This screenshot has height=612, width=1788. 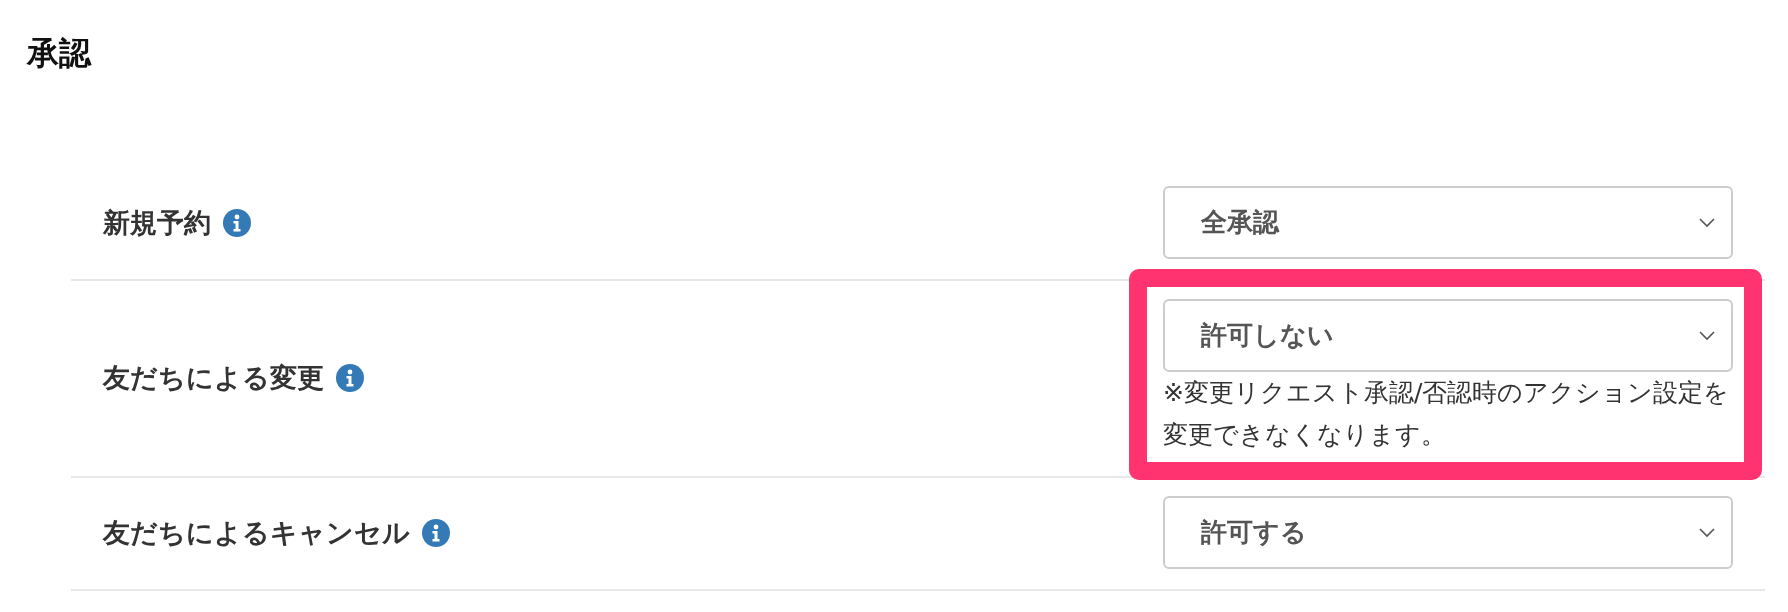 I want to click on select-dropdown: 許可する, so click(x=1448, y=532).